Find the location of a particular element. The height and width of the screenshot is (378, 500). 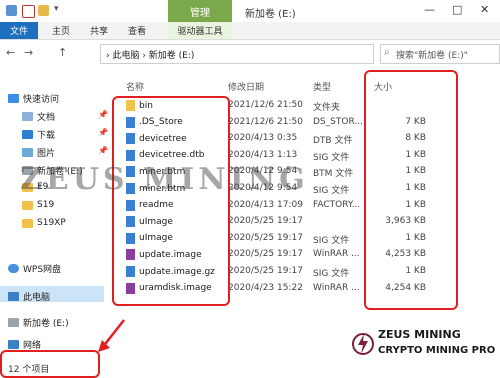

tab-home: 主页 is located at coordinates (61, 30).